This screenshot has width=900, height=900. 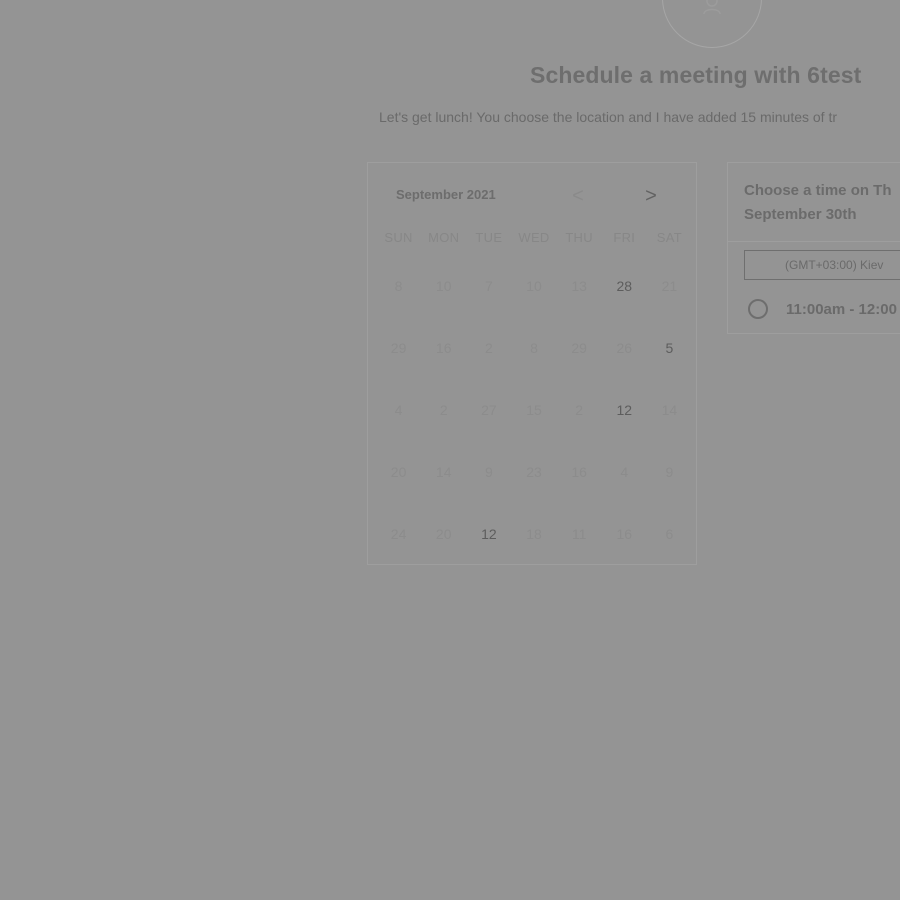 I want to click on weekday-label: MON, so click(x=444, y=237).